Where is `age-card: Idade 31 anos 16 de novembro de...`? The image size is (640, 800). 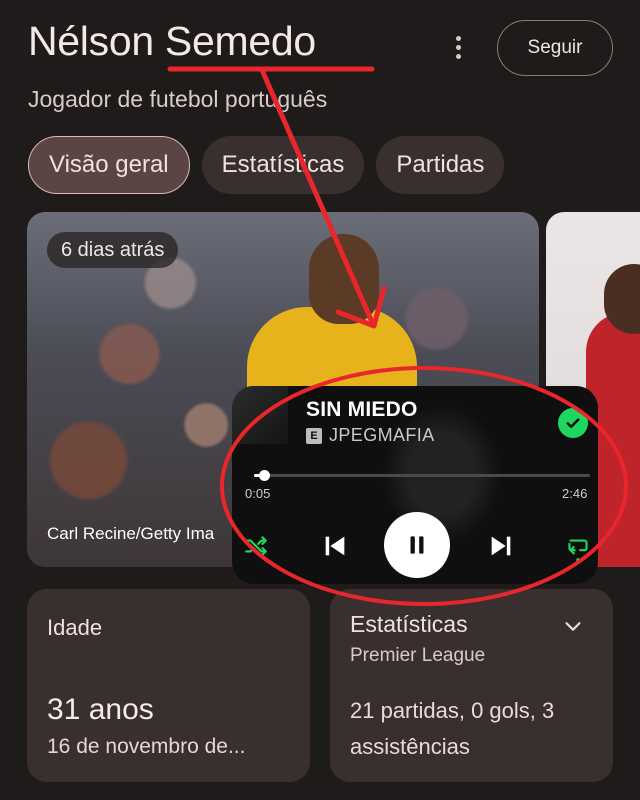 age-card: Idade 31 anos 16 de novembro de... is located at coordinates (168, 685).